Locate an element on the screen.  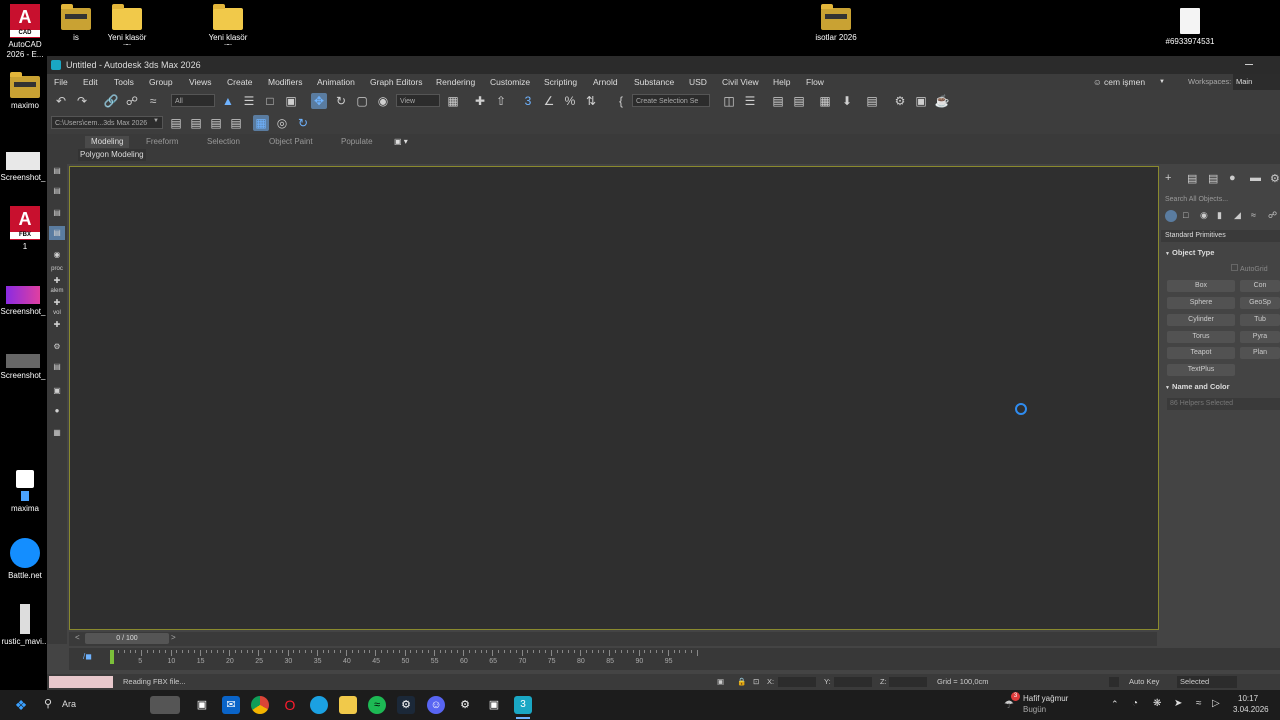
tool-icon: ▣ is located at coordinates (57, 391).